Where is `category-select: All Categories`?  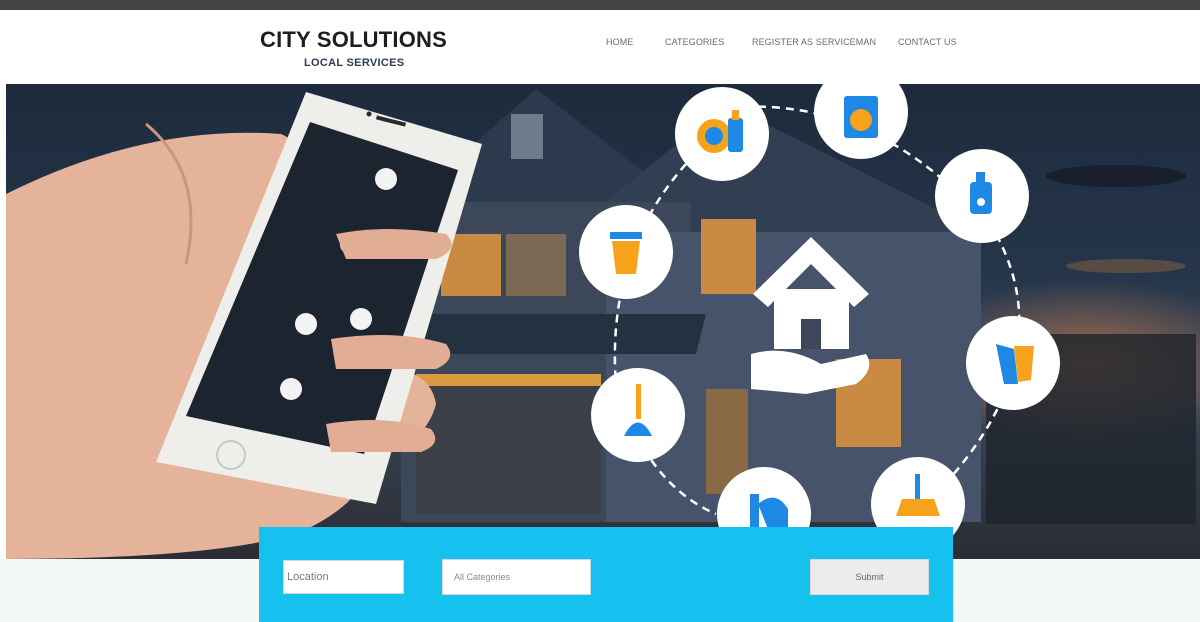 category-select: All Categories is located at coordinates (516, 577).